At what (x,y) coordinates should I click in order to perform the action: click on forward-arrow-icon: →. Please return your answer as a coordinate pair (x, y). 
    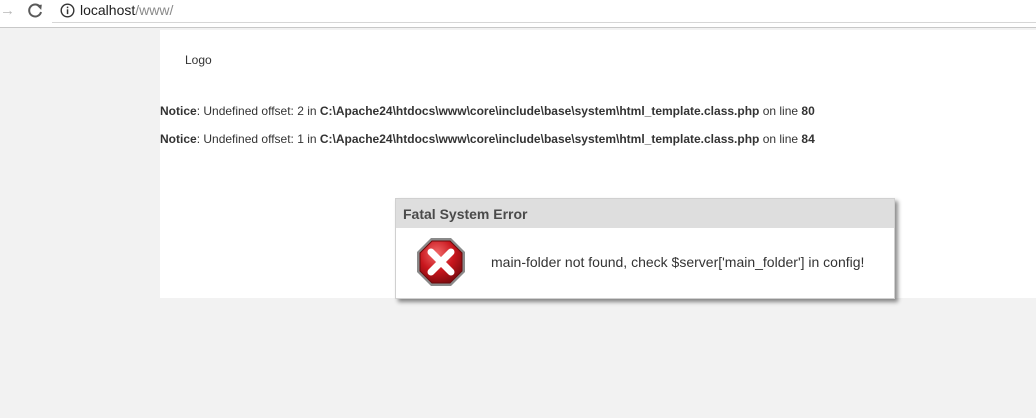
    Looking at the image, I should click on (8, 11).